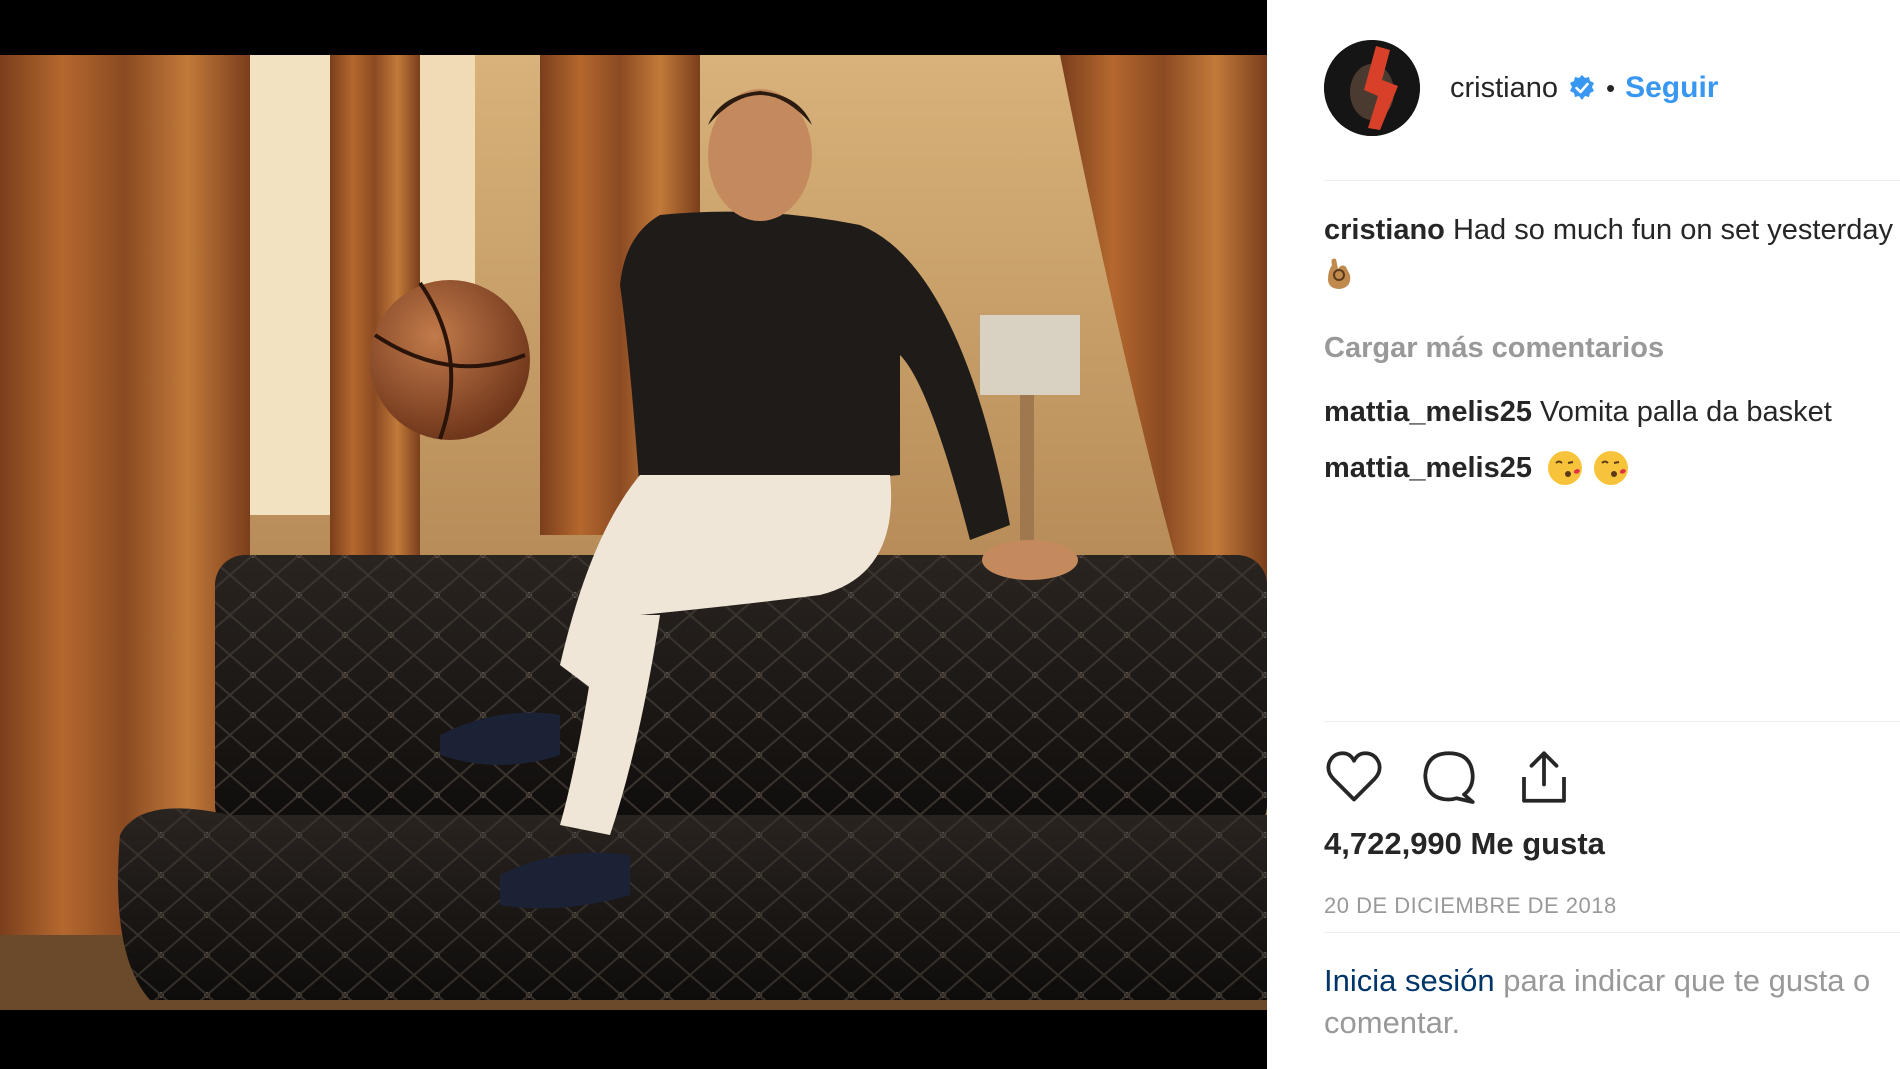  I want to click on load-more-comments-button: Cargar más comentarios, so click(1612, 348).